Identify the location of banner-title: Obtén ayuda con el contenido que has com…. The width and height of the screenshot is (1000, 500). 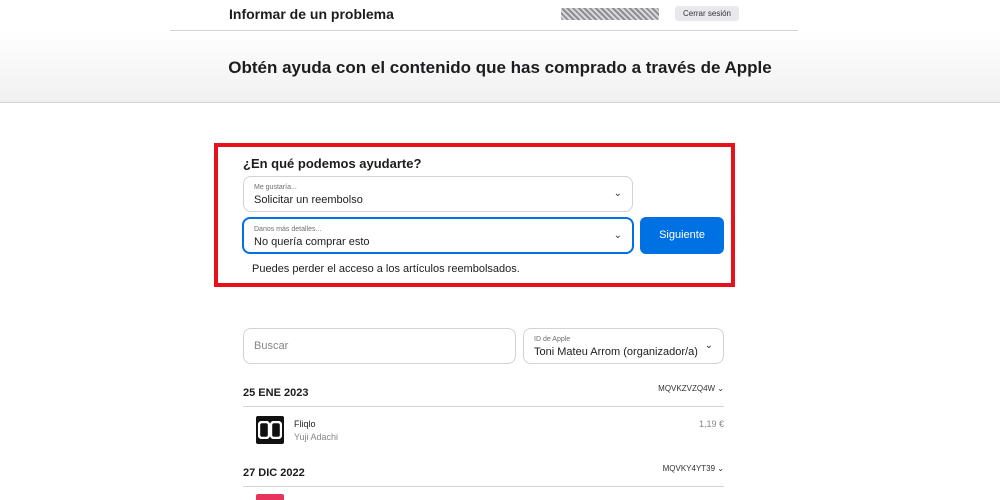
(500, 67).